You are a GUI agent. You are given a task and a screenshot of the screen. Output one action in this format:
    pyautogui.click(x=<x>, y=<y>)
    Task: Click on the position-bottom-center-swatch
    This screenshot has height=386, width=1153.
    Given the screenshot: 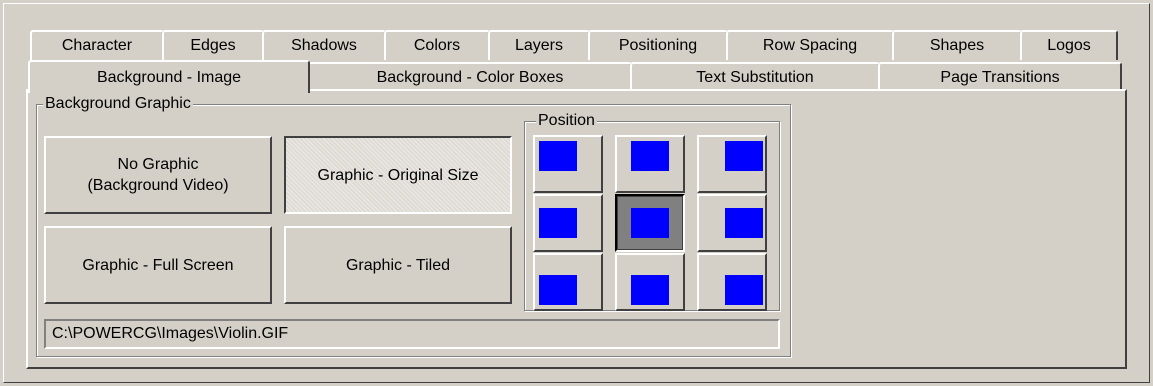 What is the action you would take?
    pyautogui.click(x=650, y=290)
    